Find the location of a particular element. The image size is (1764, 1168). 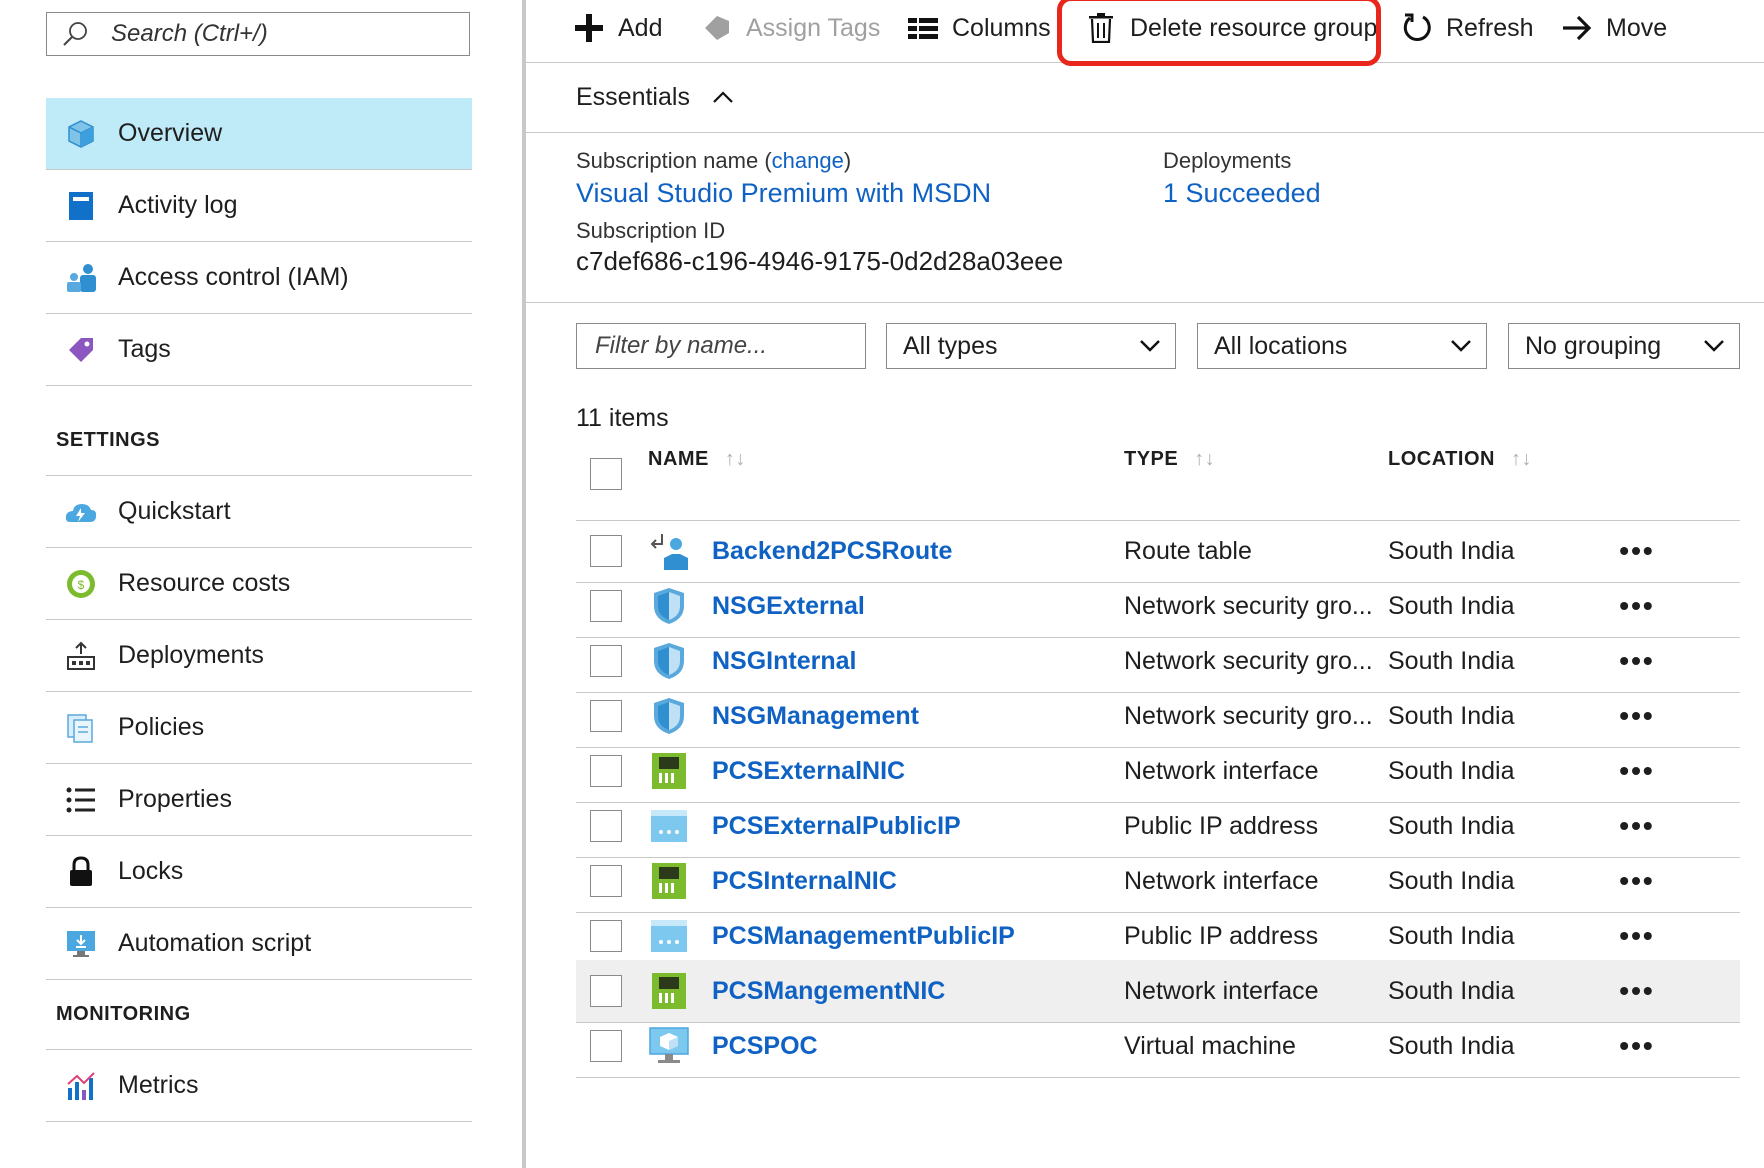

cost-icon: $ is located at coordinates (81, 584).